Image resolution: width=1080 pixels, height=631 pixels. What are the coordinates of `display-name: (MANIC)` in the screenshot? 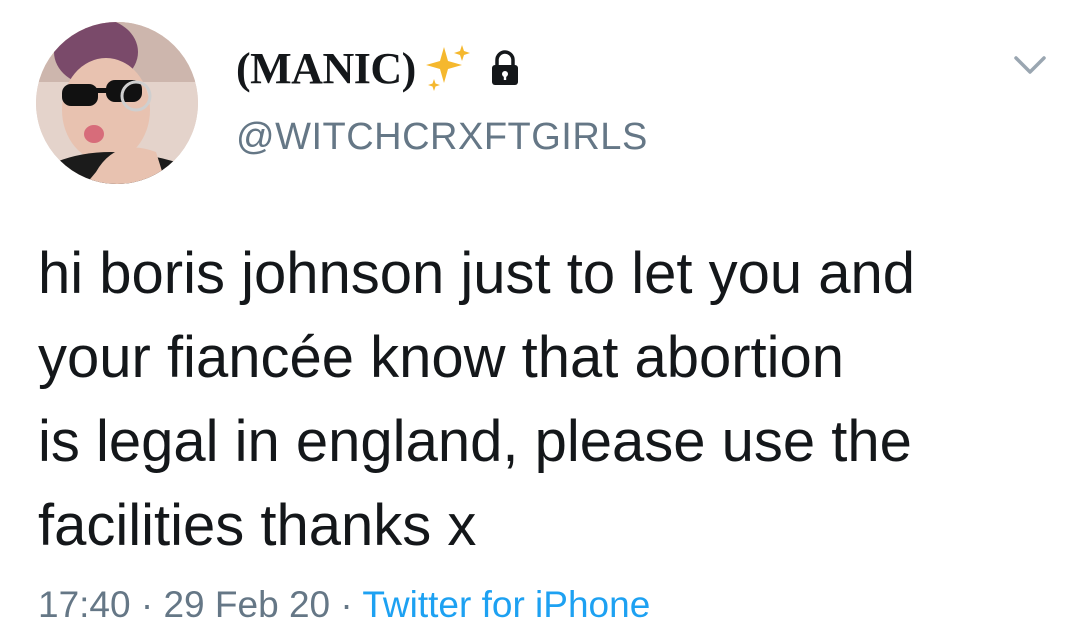 It's located at (326, 68).